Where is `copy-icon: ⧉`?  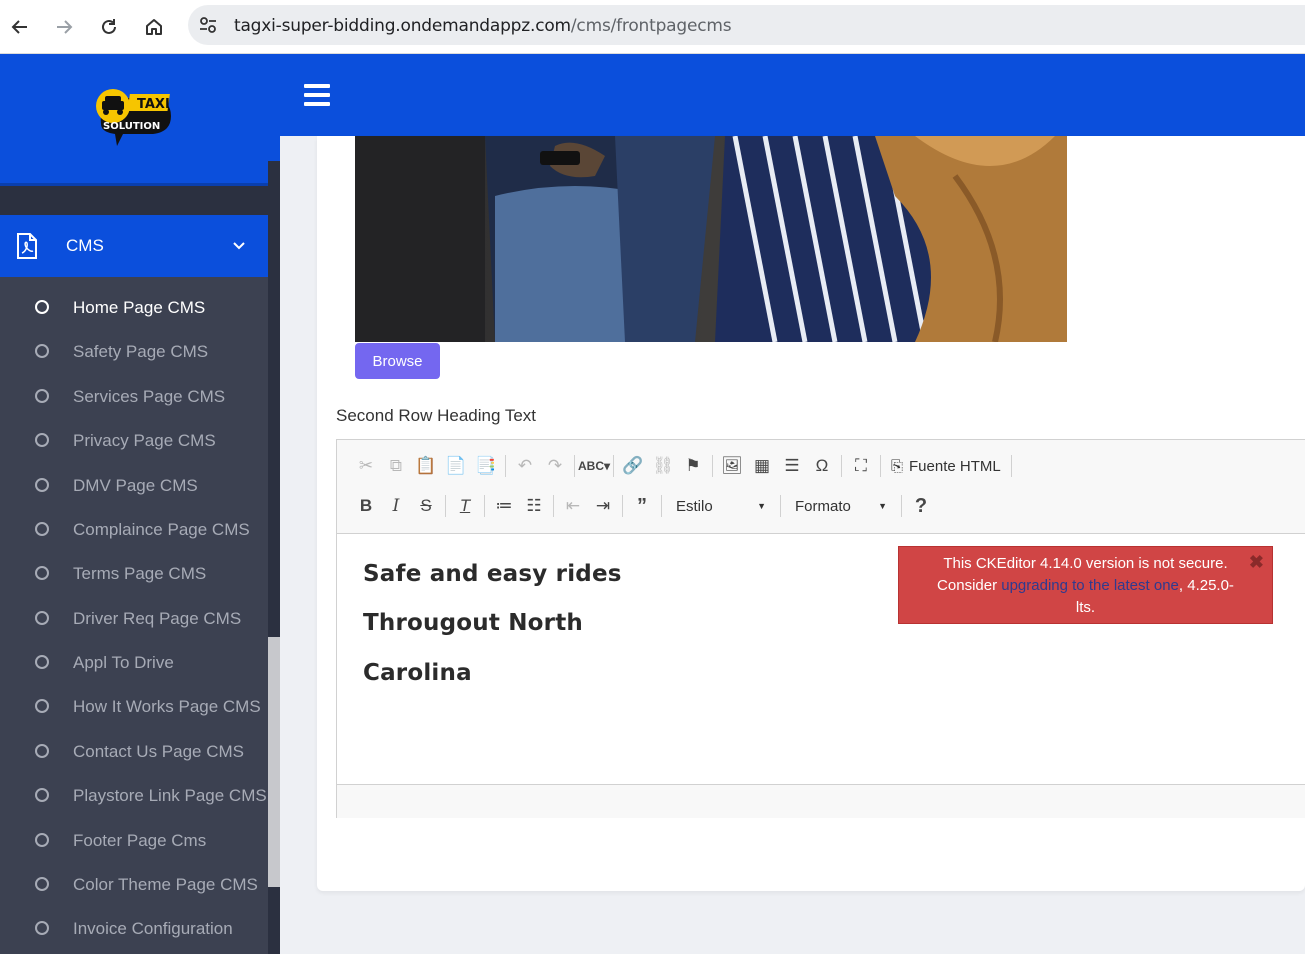
copy-icon: ⧉ is located at coordinates (396, 466).